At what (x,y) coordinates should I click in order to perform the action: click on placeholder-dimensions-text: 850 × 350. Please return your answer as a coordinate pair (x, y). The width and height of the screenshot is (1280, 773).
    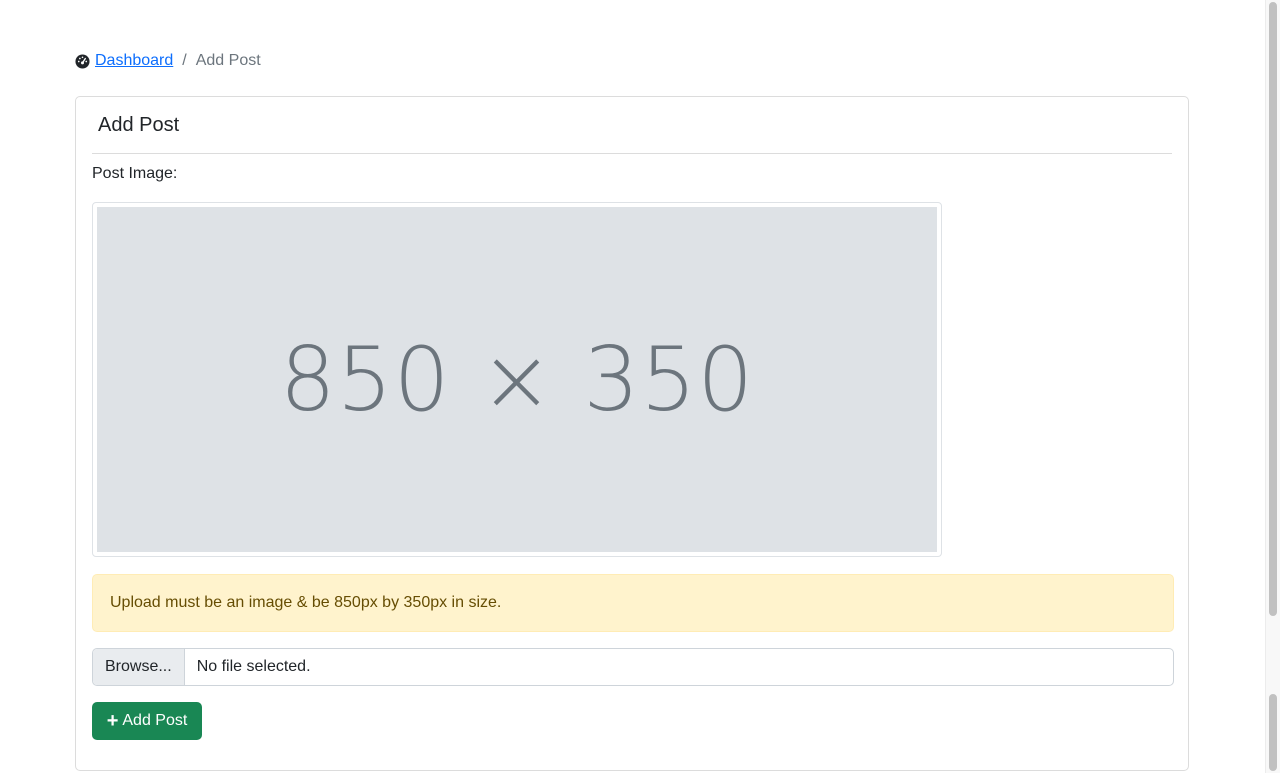
    Looking at the image, I should click on (517, 379).